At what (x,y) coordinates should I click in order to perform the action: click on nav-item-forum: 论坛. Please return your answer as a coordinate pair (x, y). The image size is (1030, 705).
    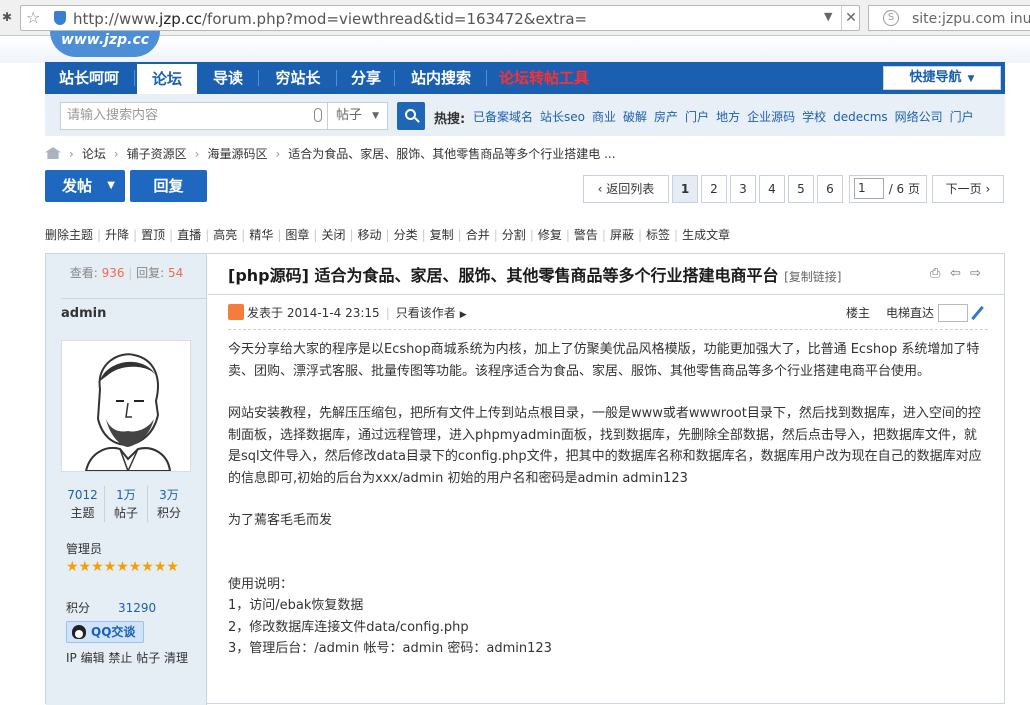
    Looking at the image, I should click on (167, 79).